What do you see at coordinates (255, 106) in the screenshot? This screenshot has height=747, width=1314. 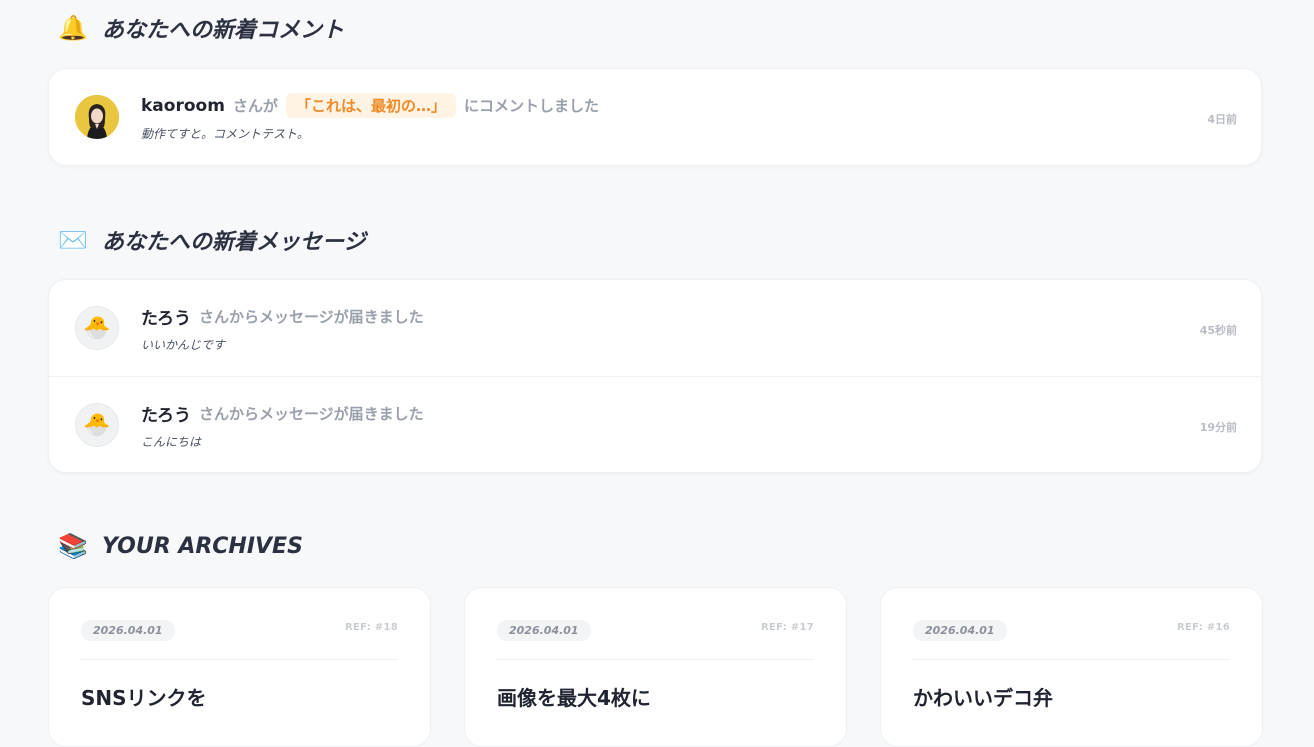 I see `comment-connector: さんが` at bounding box center [255, 106].